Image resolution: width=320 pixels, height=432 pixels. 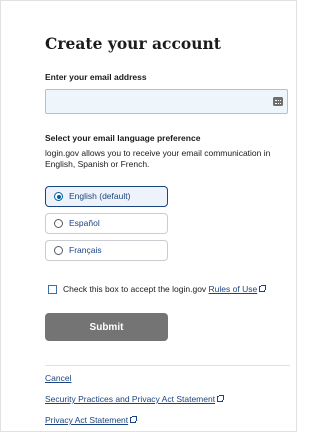 I want to click on rules-of-use-link: Rules of Use, so click(x=237, y=289).